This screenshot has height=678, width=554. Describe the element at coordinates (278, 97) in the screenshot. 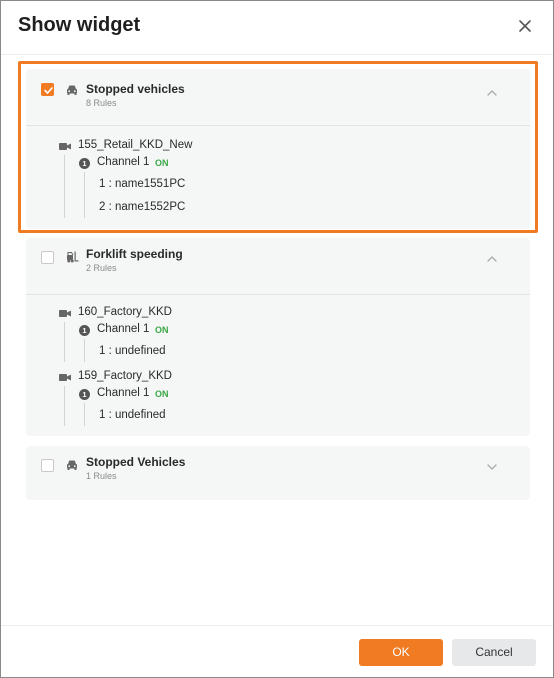

I see `card-header: Stopped vehicles 8 Rules` at that location.